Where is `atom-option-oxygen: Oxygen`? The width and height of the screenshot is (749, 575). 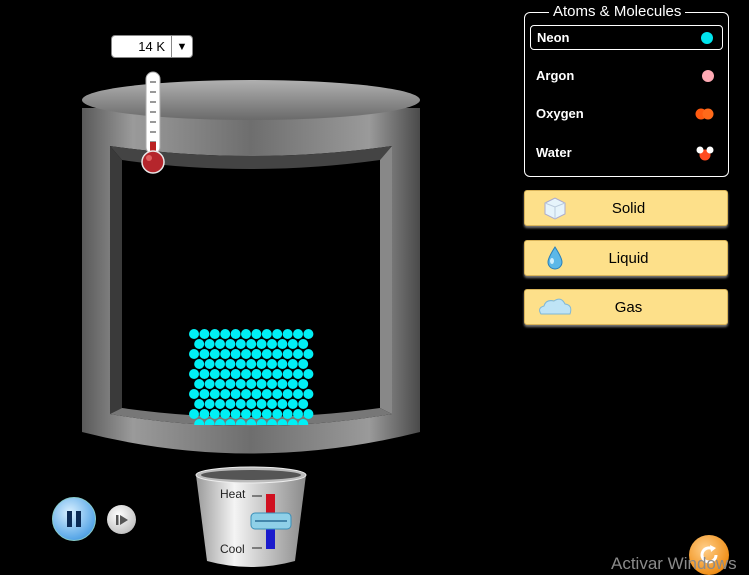 atom-option-oxygen: Oxygen is located at coordinates (626, 113).